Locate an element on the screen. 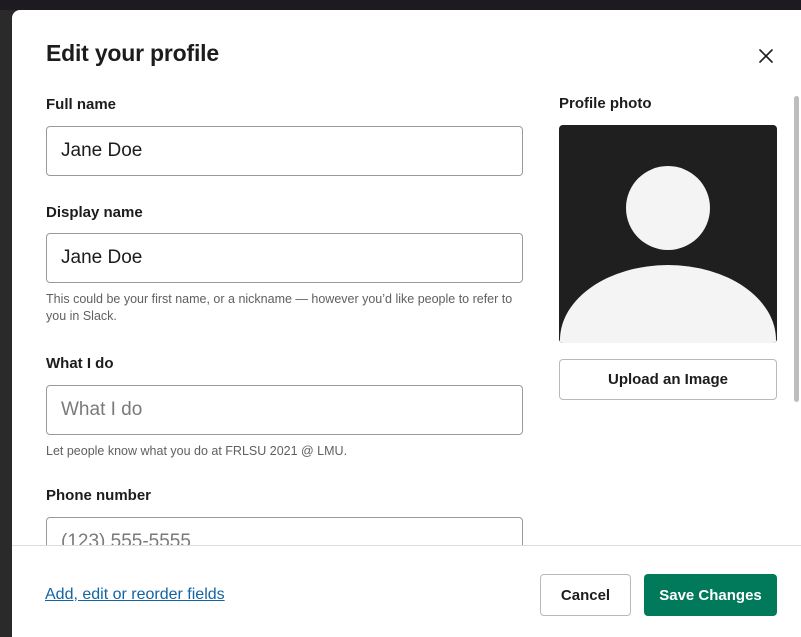  reorder-fields-link: Add, edit or reorder fields is located at coordinates (135, 595).